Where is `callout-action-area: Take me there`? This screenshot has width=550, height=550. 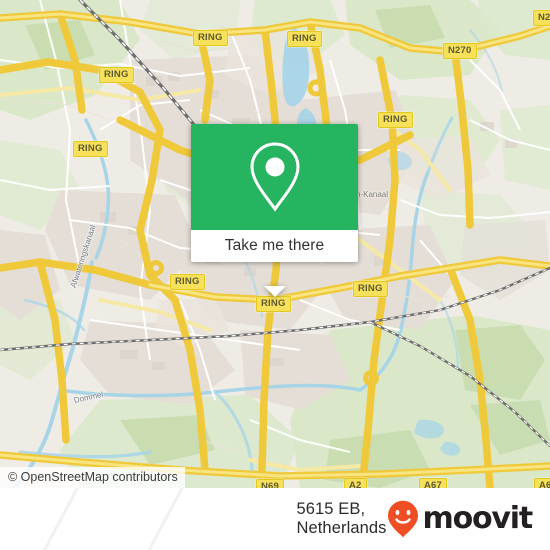
callout-action-area: Take me there is located at coordinates (274, 246).